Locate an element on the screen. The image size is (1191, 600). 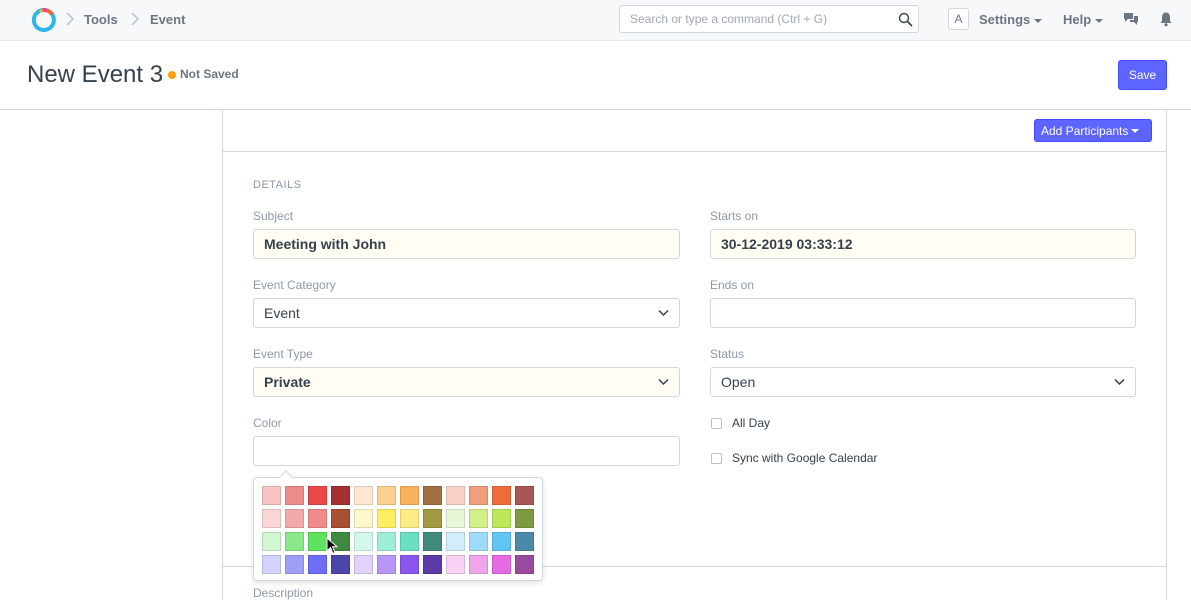
search-input is located at coordinates (750, 19).